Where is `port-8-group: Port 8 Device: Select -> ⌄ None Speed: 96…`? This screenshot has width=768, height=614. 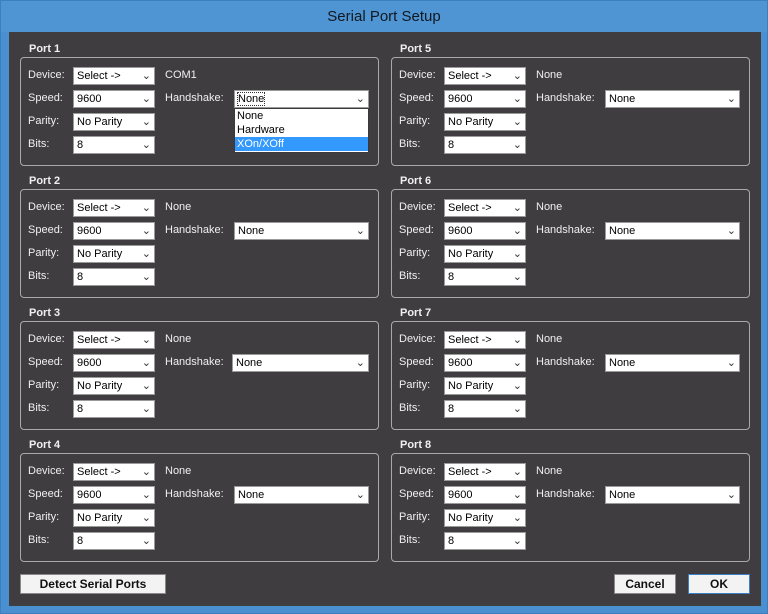
port-8-group: Port 8 Device: Select -> ⌄ None Speed: 96… is located at coordinates (570, 500).